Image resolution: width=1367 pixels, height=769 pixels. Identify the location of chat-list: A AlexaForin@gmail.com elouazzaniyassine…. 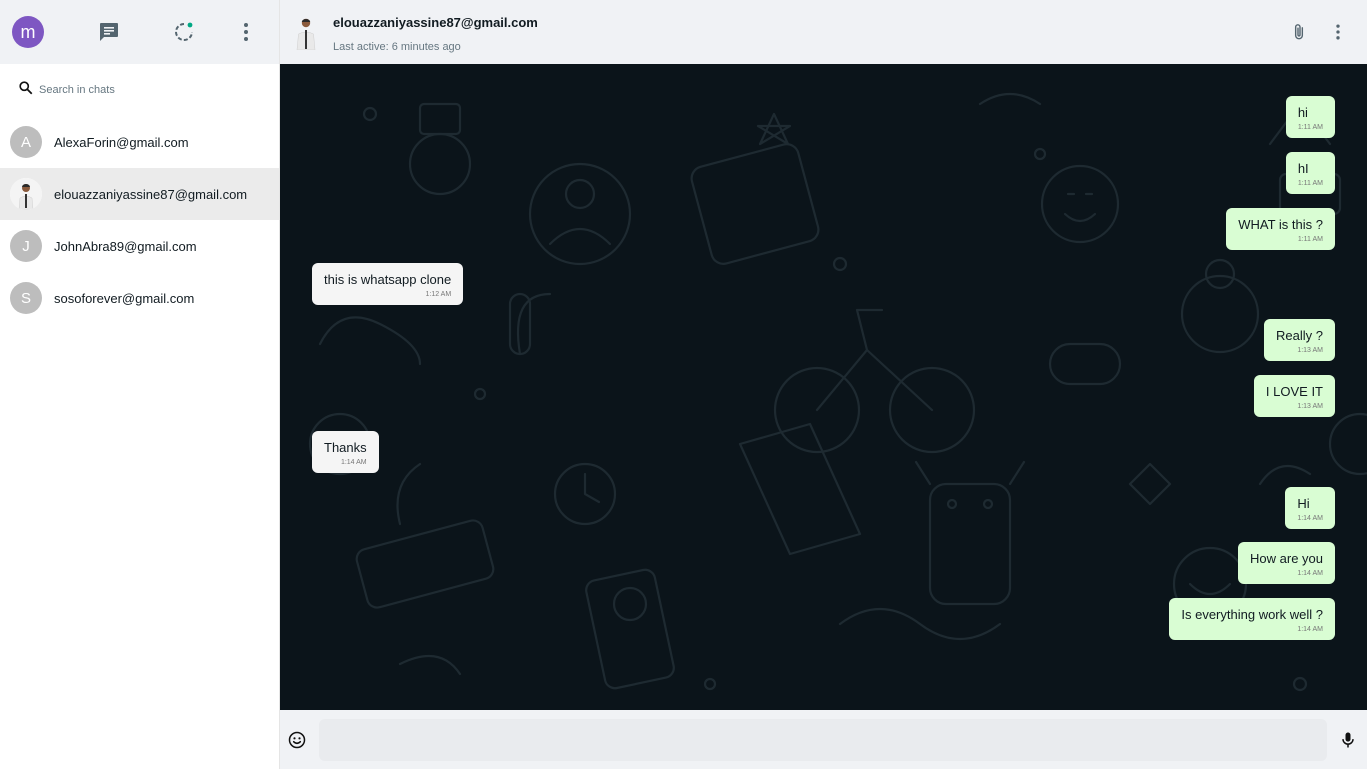
(139, 220).